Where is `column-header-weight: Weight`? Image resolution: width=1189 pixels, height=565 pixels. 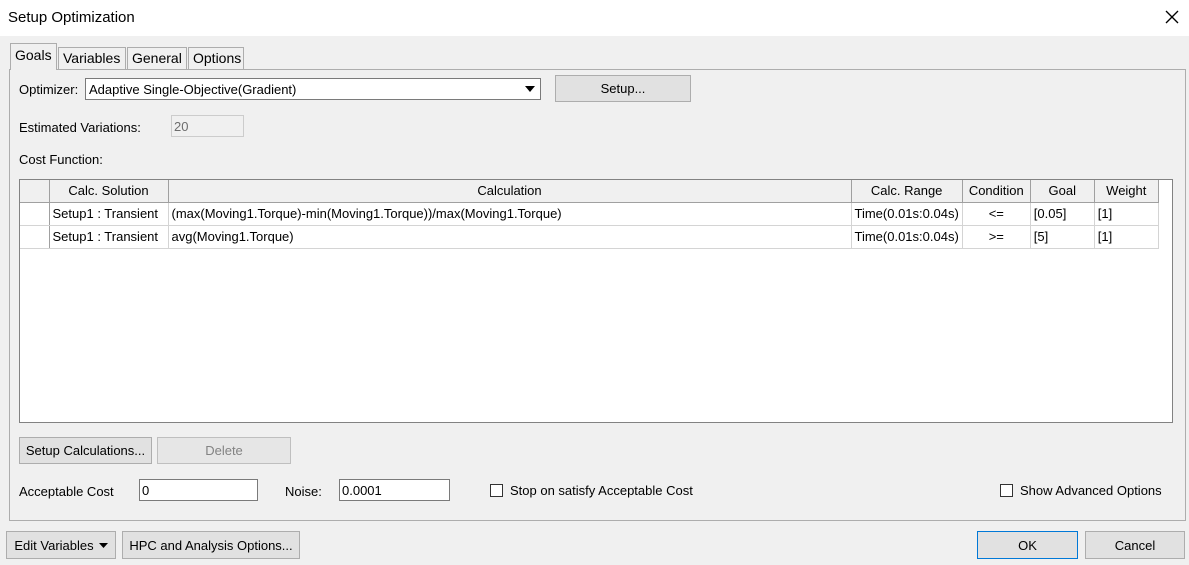
column-header-weight: Weight is located at coordinates (1126, 191).